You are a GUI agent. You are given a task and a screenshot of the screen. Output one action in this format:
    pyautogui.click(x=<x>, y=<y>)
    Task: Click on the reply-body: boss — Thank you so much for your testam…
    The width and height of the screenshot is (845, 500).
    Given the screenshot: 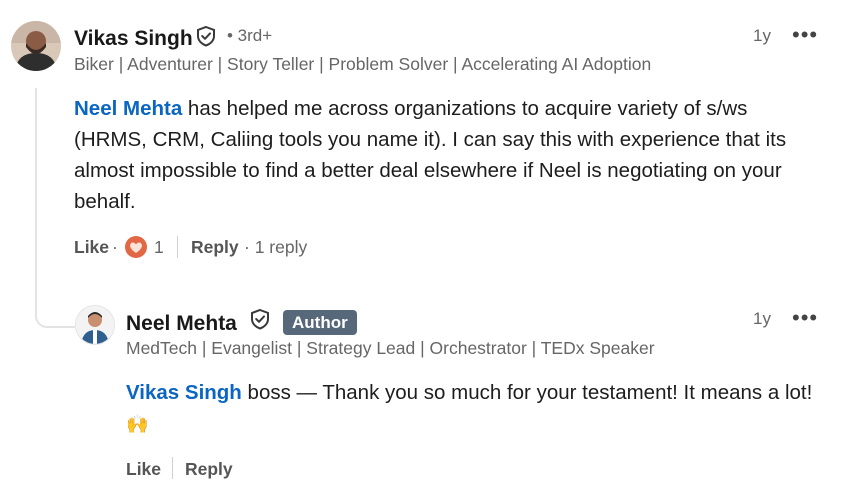 What is the action you would take?
    pyautogui.click(x=527, y=392)
    